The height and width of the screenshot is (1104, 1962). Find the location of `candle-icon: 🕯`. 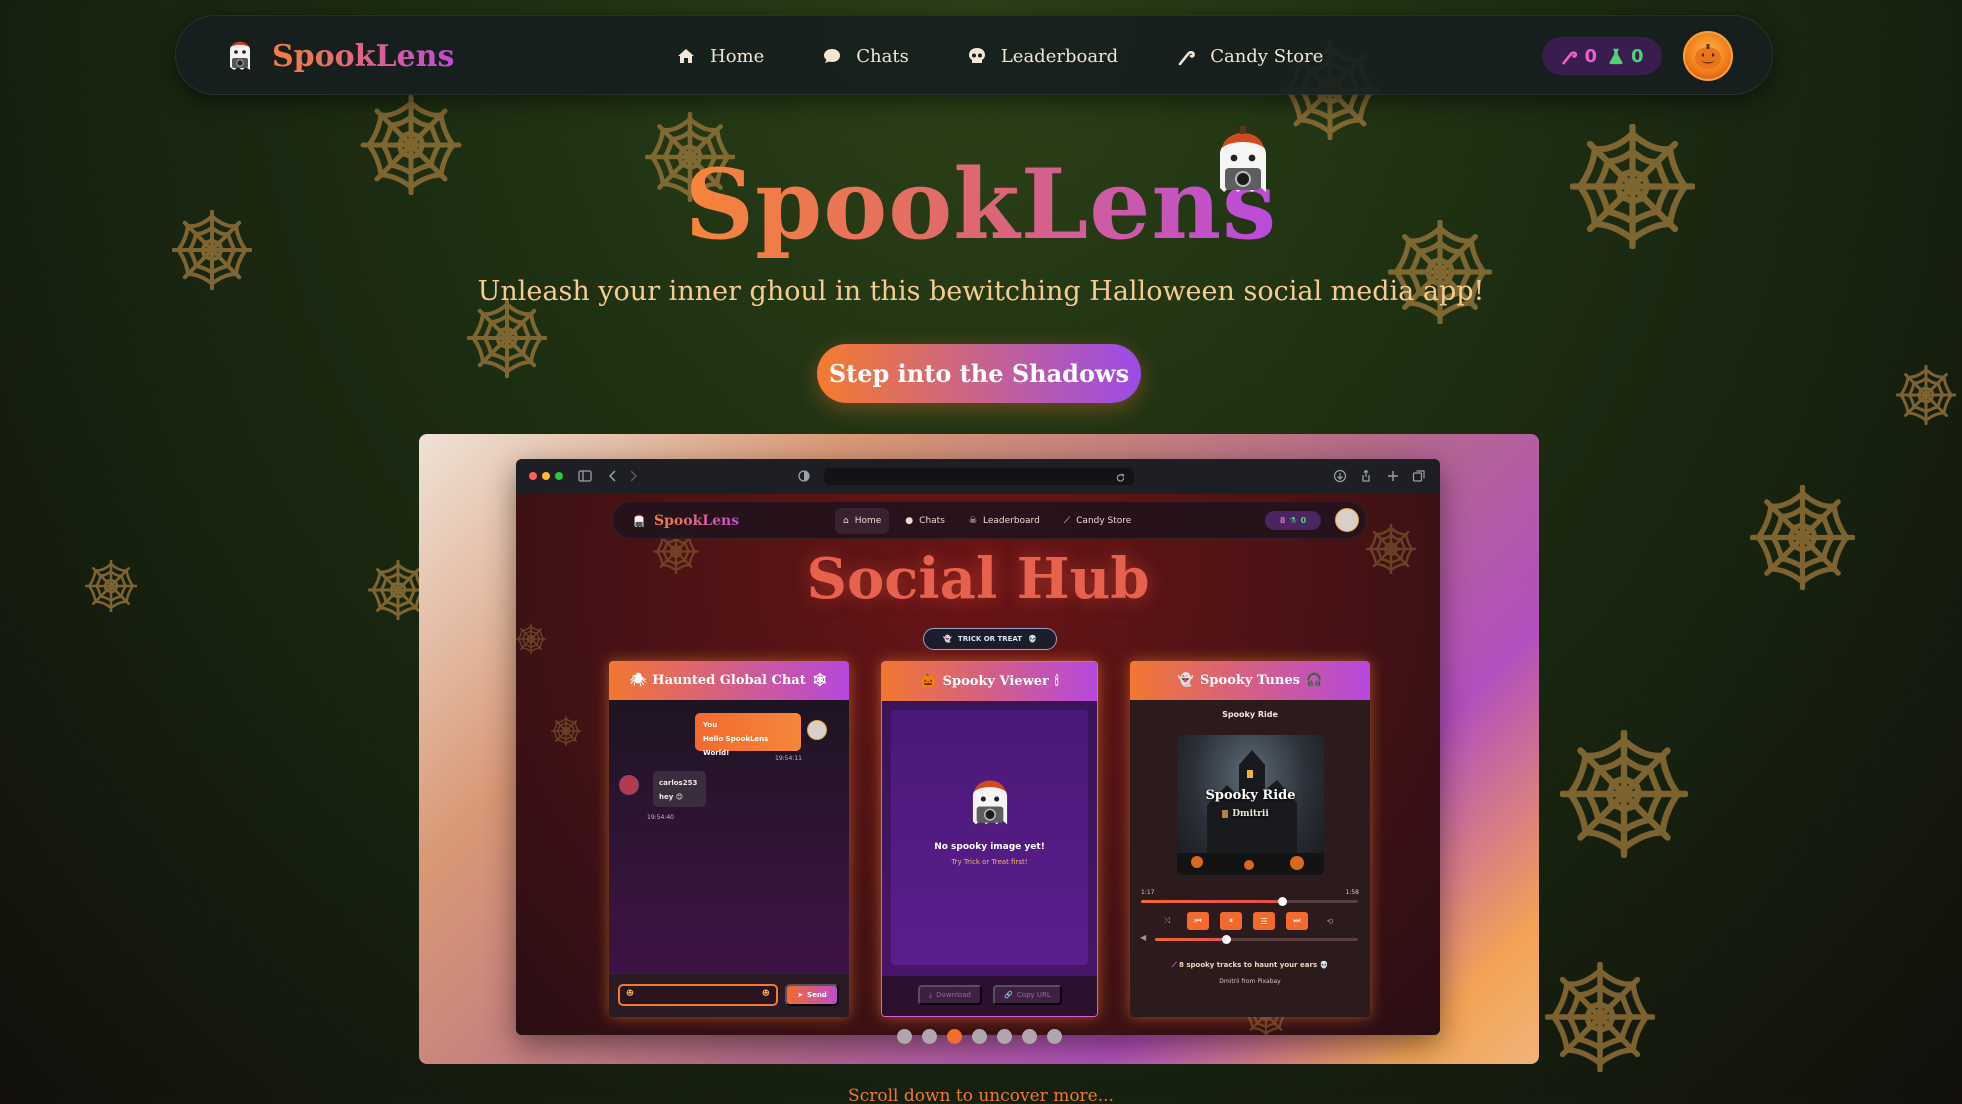

candle-icon: 🕯 is located at coordinates (1056, 681).